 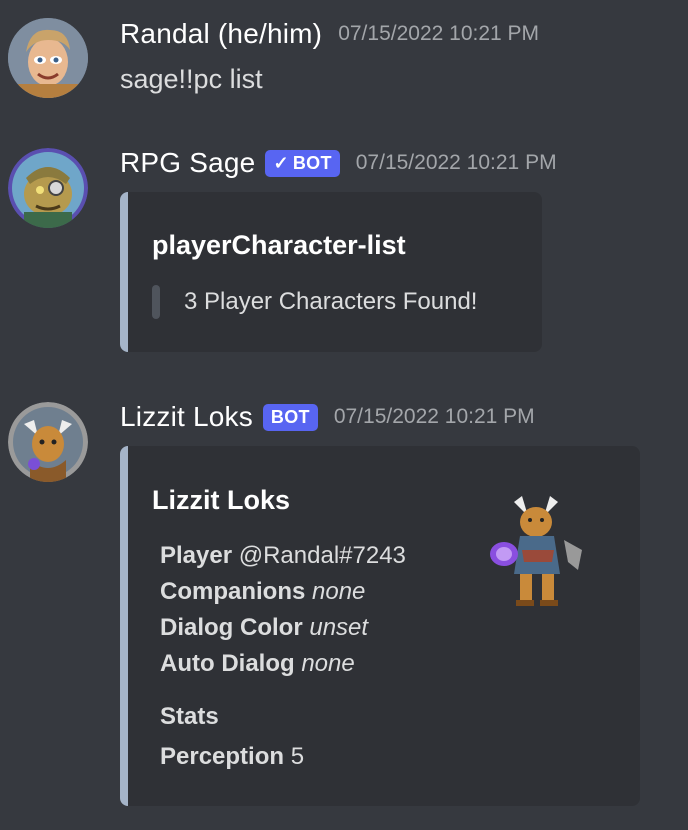 I want to click on field-companions: Companions none, so click(x=262, y=592).